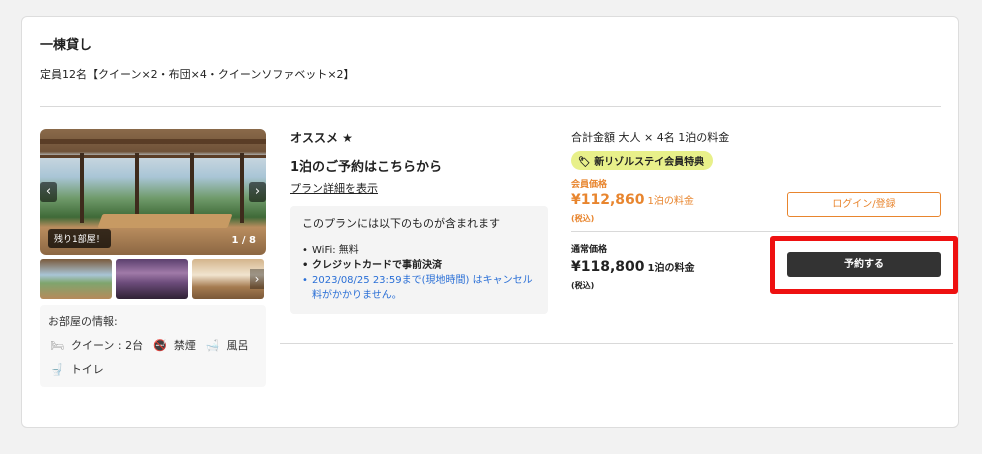  I want to click on regular-price: ¥118,800 1泊の料金, so click(632, 267).